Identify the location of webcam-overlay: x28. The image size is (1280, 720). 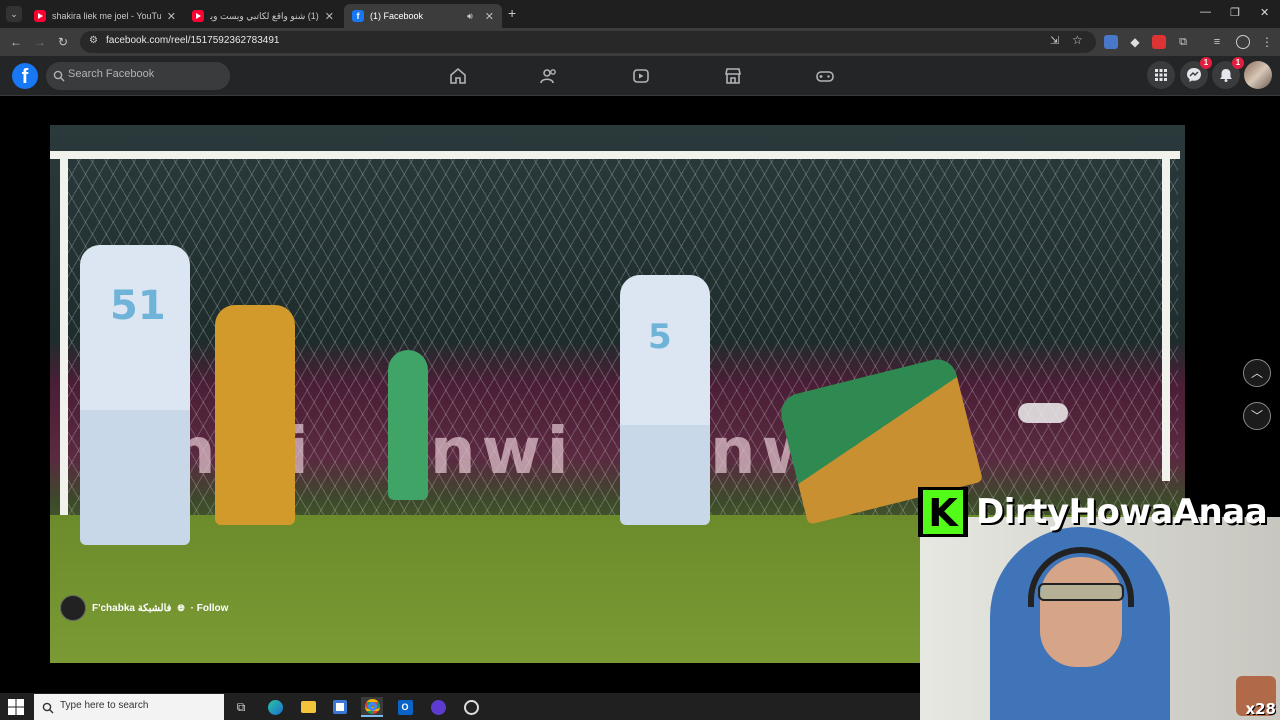
(1100, 618).